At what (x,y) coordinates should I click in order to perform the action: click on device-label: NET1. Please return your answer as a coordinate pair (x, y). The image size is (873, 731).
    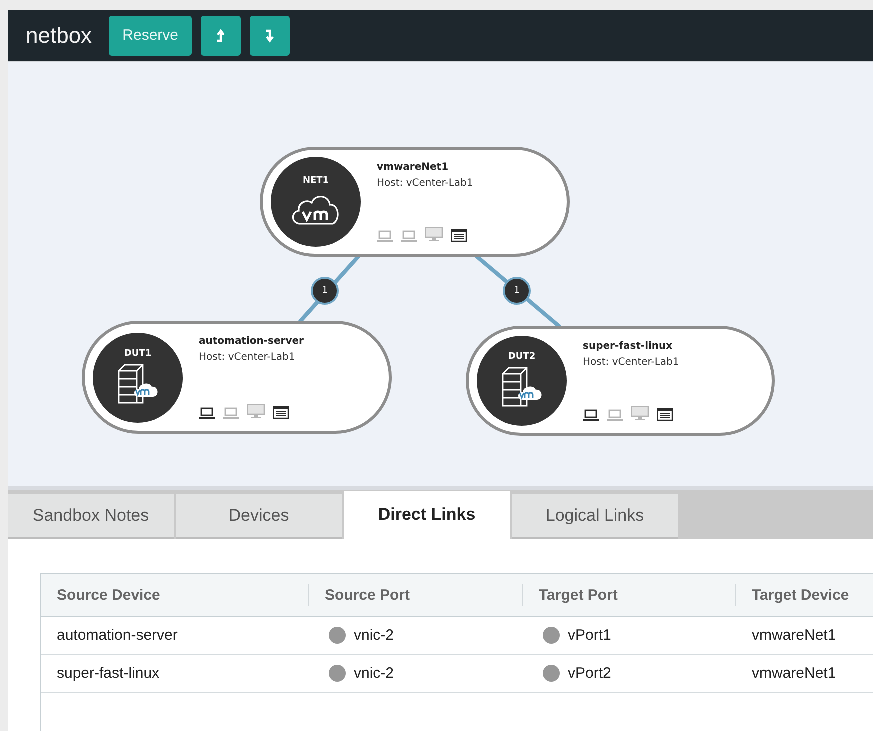
    Looking at the image, I should click on (316, 181).